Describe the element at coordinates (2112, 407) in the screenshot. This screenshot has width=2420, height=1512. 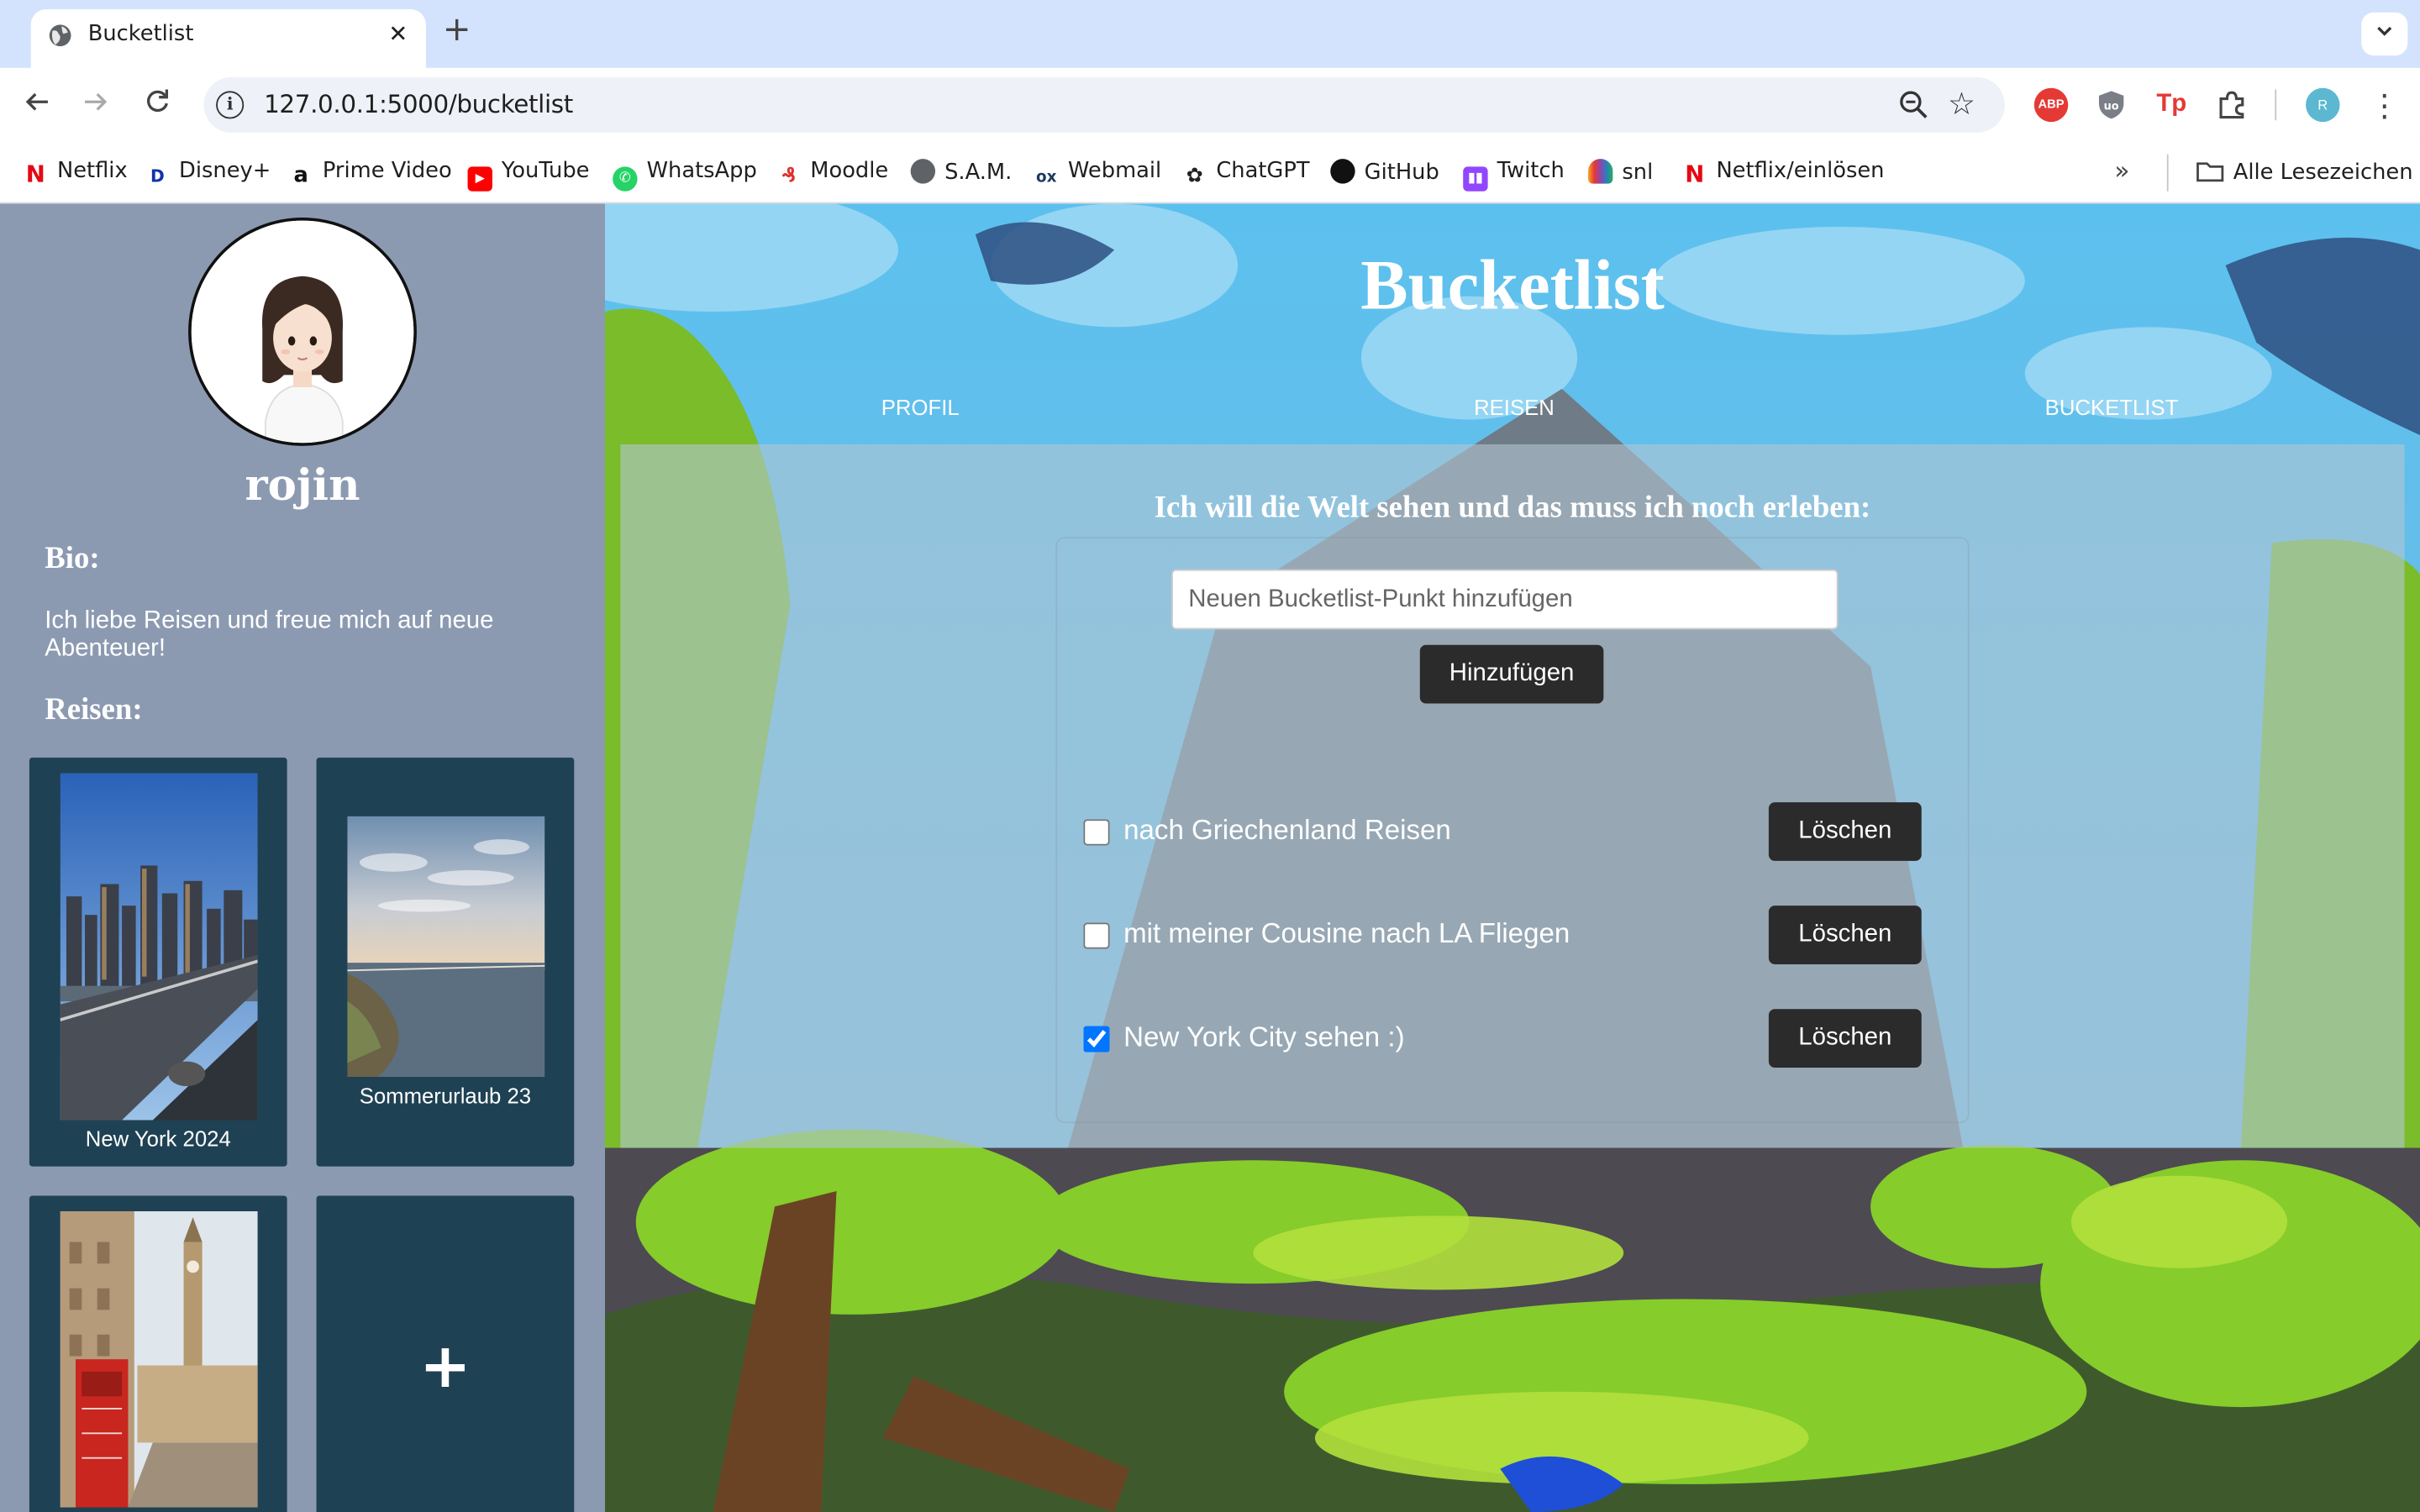
I see `nav-bucketlist: BUCKETLIST` at that location.